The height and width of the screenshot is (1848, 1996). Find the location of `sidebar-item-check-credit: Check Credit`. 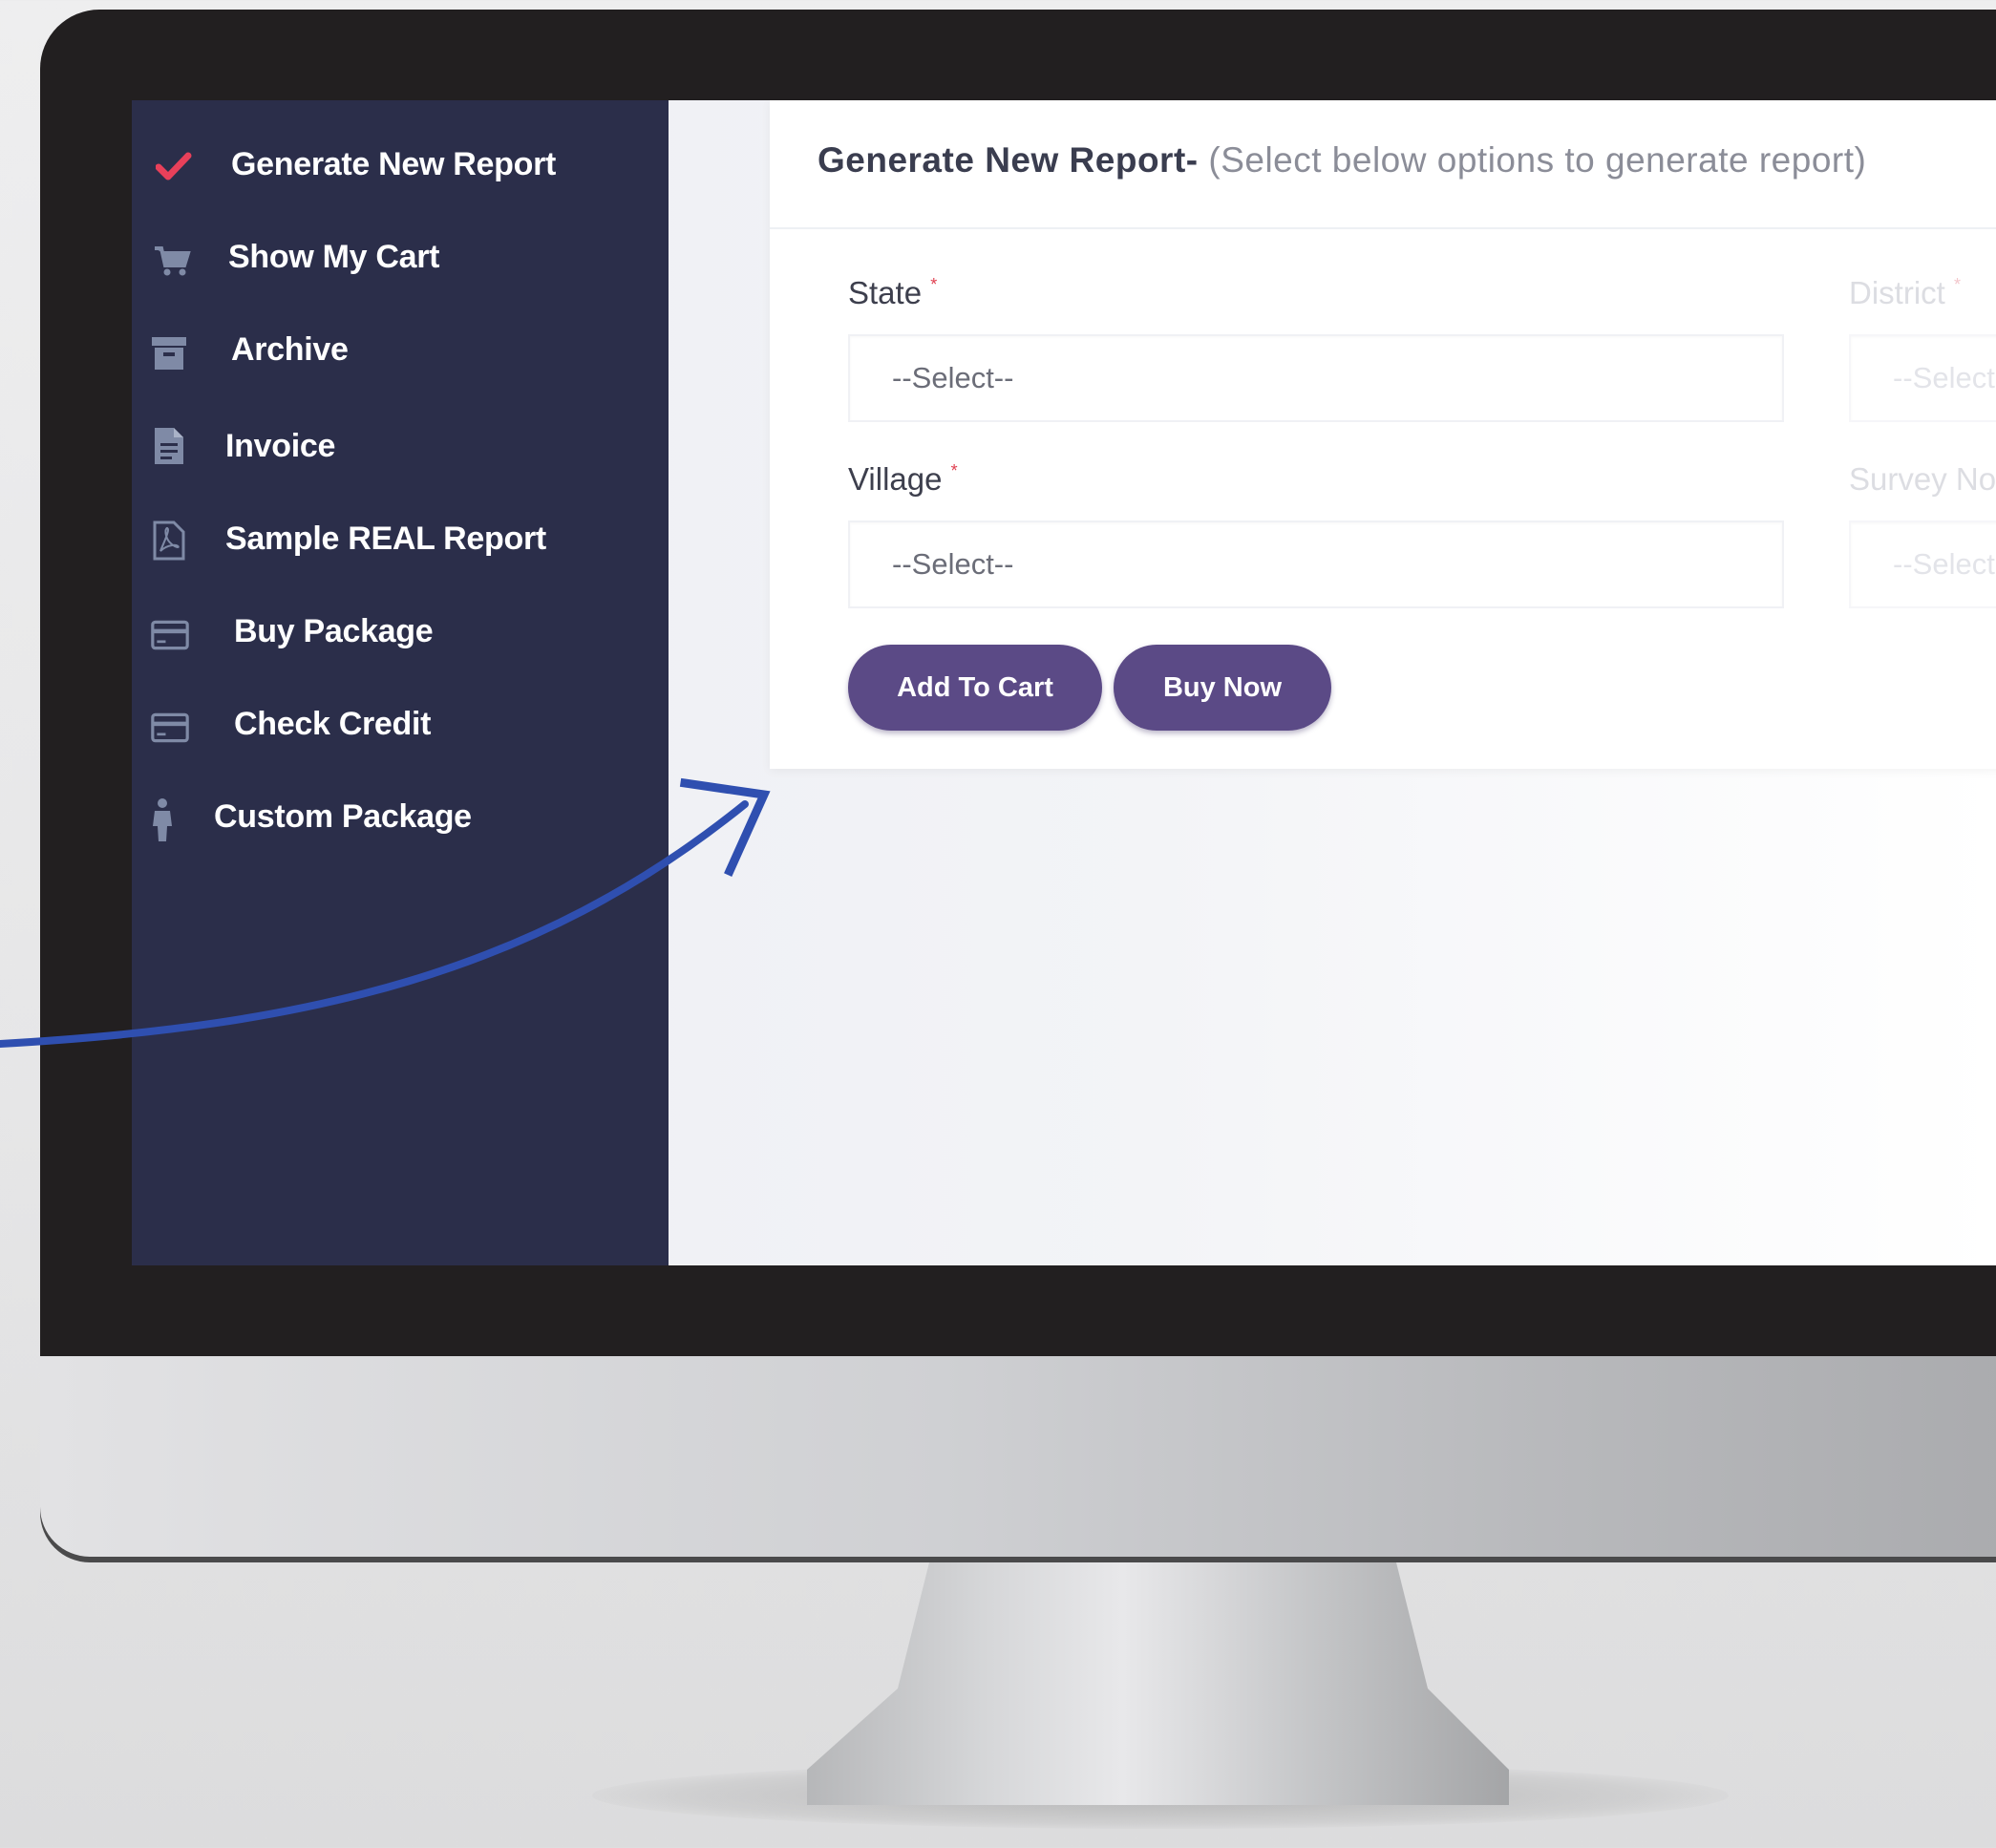

sidebar-item-check-credit: Check Credit is located at coordinates (400, 724).